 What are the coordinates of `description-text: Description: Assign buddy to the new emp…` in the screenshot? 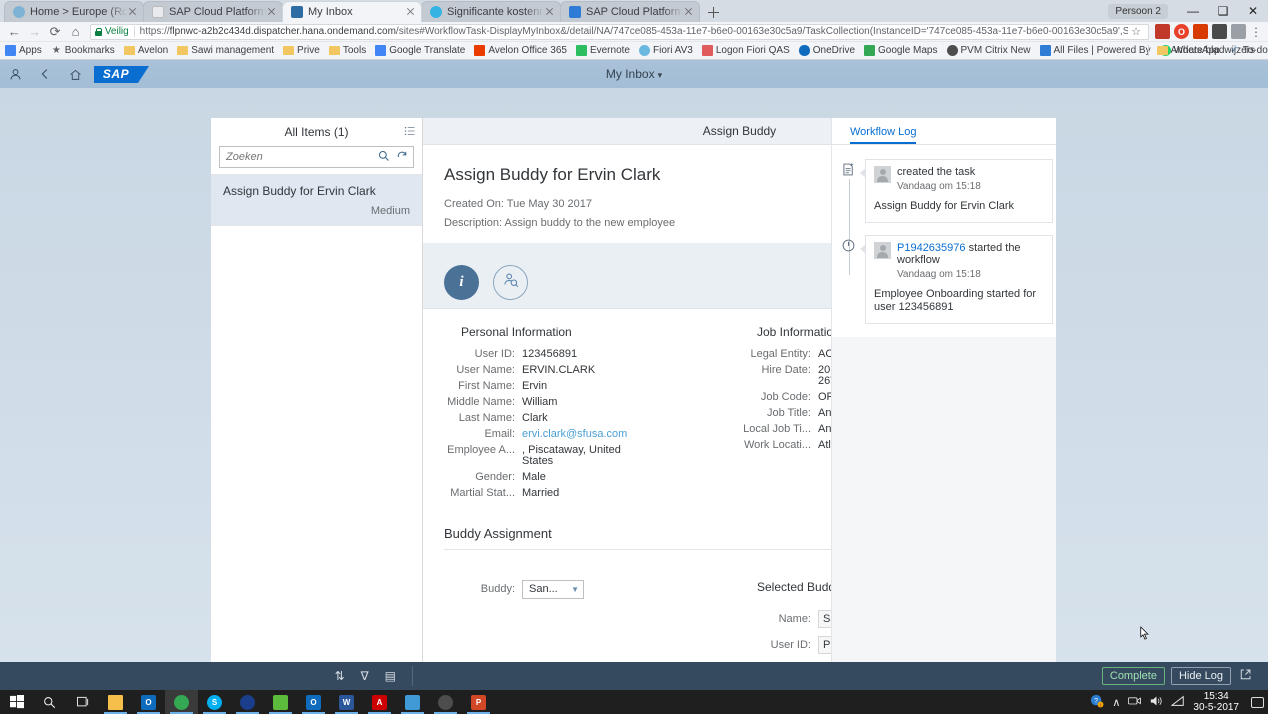 It's located at (560, 222).